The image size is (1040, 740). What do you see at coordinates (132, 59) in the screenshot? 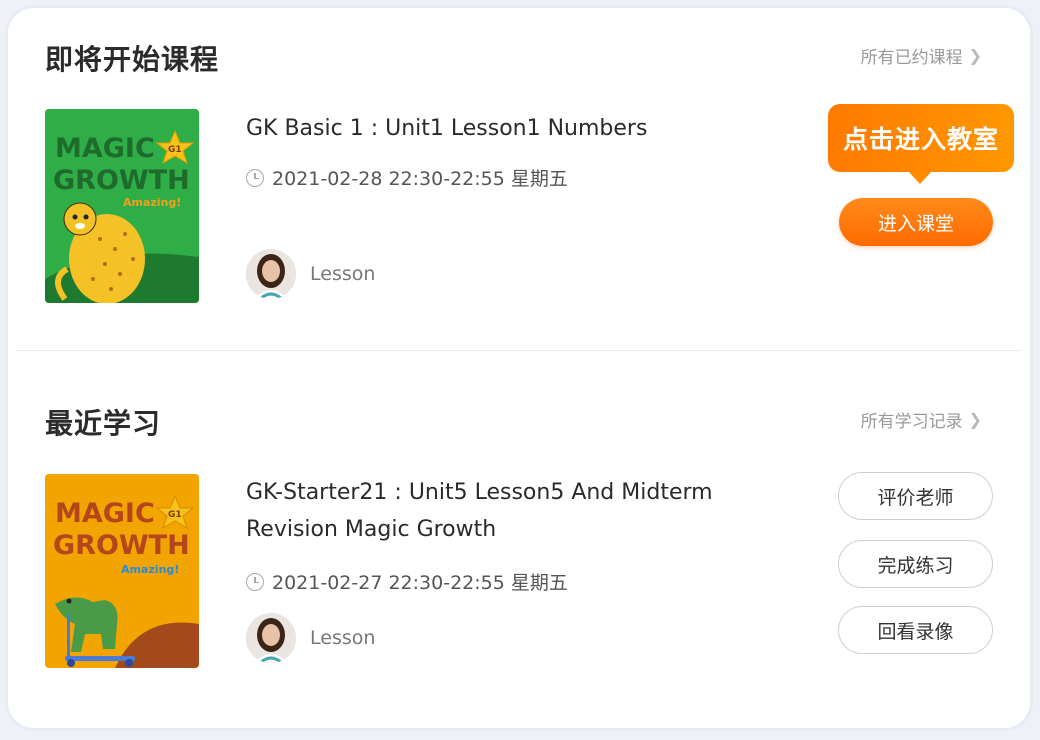
I see `upcoming-section-title: 即将开始课程` at bounding box center [132, 59].